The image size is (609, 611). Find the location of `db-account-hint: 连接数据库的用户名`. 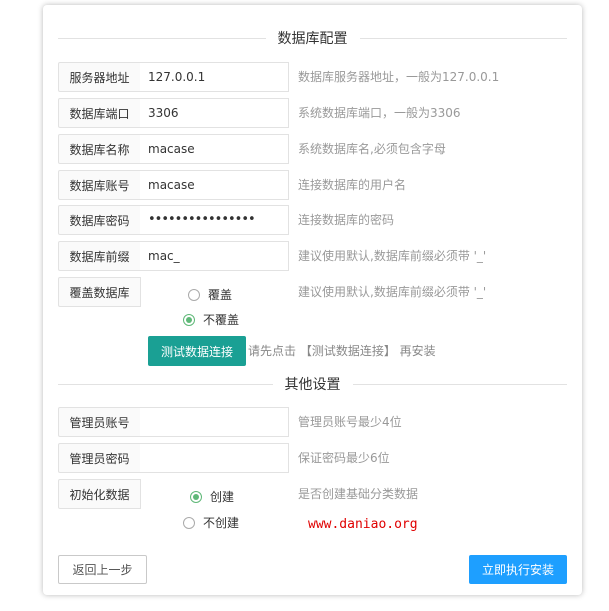

db-account-hint: 连接数据库的用户名 is located at coordinates (352, 185).